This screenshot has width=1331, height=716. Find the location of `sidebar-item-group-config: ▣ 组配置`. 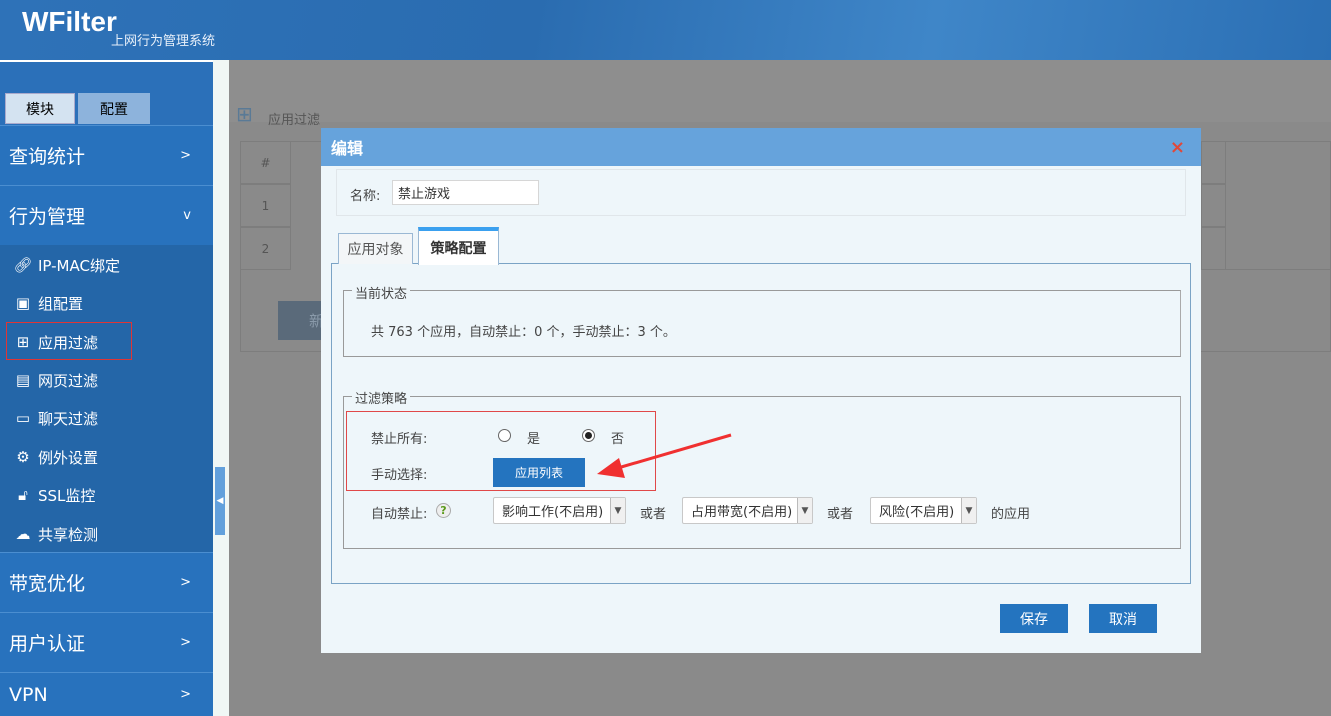

sidebar-item-group-config: ▣ 组配置 is located at coordinates (47, 303).